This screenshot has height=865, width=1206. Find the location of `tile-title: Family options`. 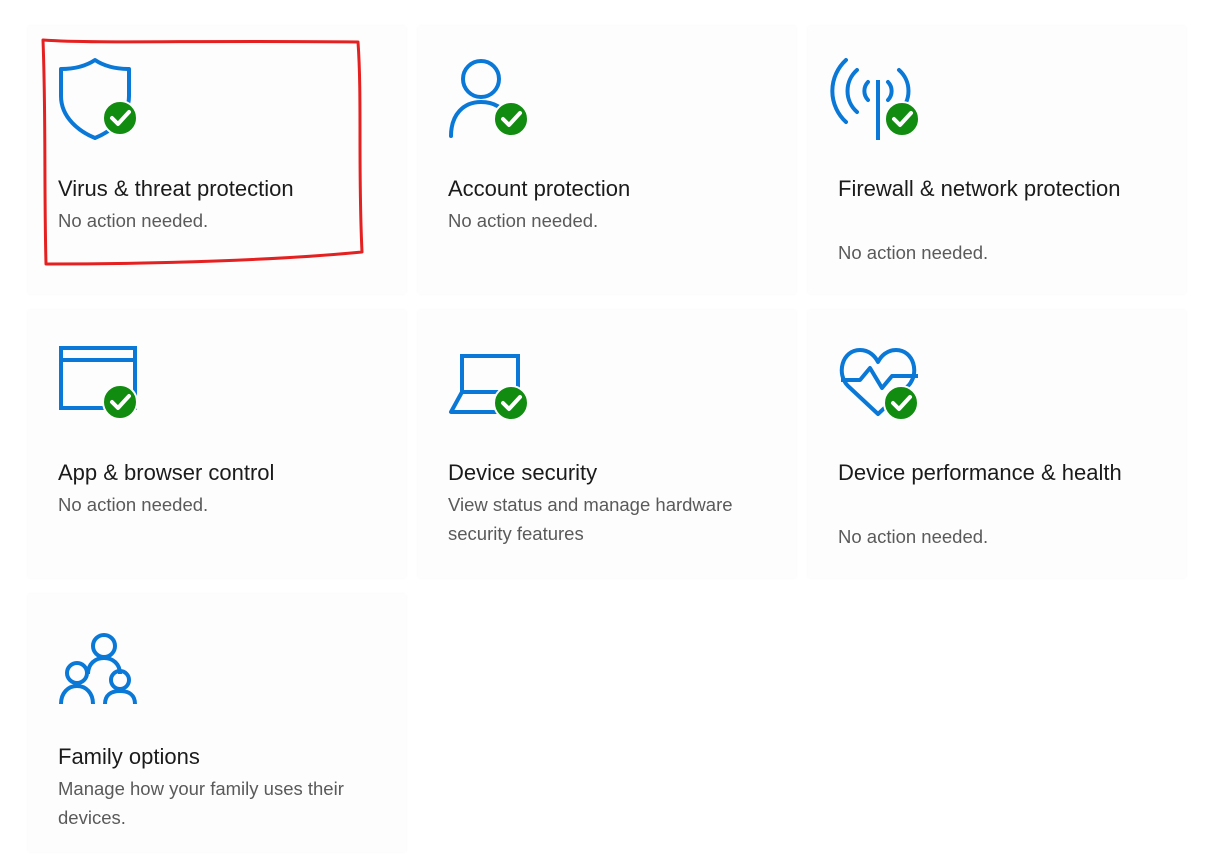

tile-title: Family options is located at coordinates (129, 756).